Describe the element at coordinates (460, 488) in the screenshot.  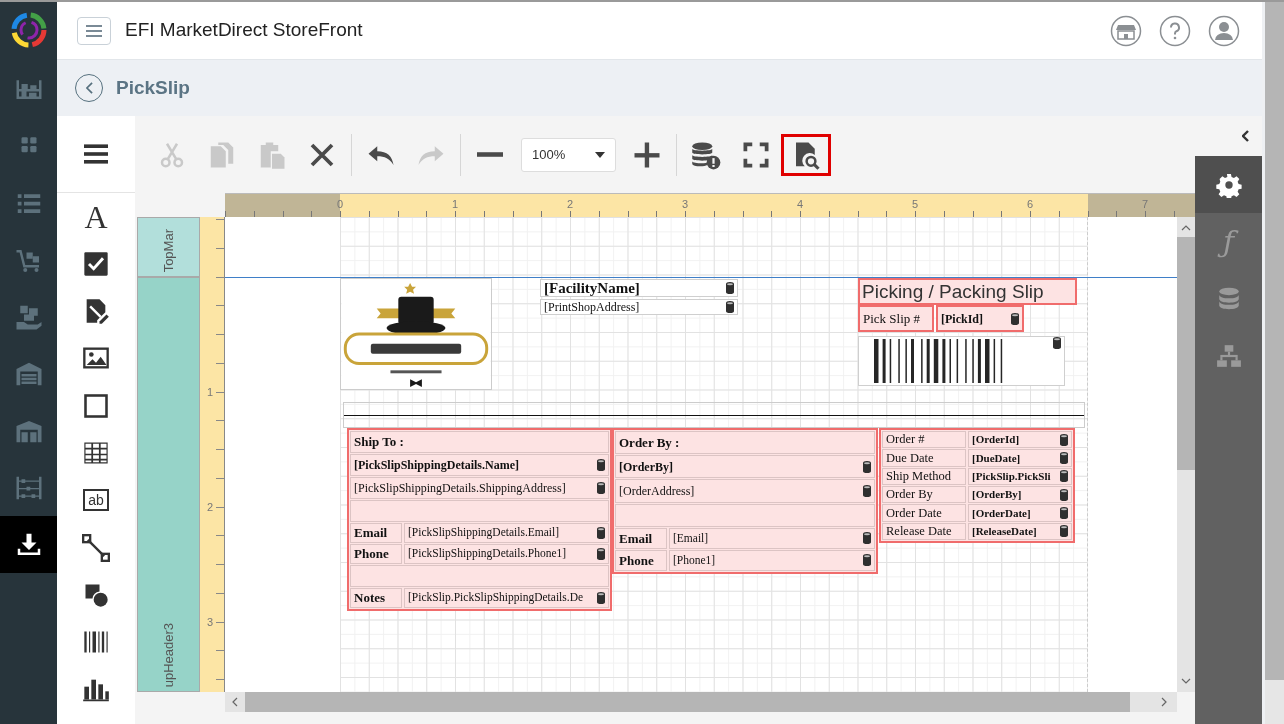
I see `field-expression: [PickSlipShippingDetails.ShippingAddress]` at that location.